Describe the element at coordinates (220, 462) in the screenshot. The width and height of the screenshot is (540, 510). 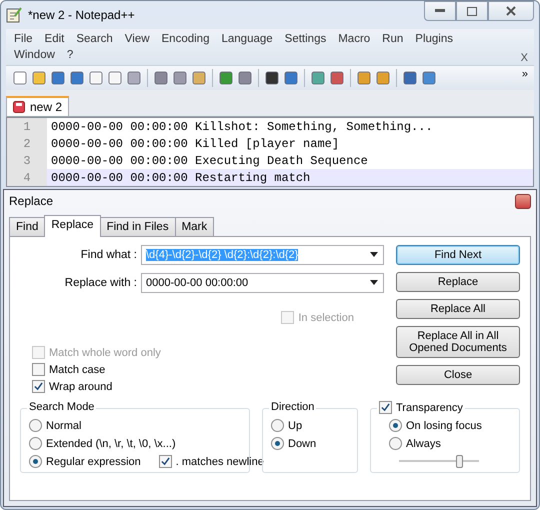
I see `checkbox-label: . matches newline` at that location.